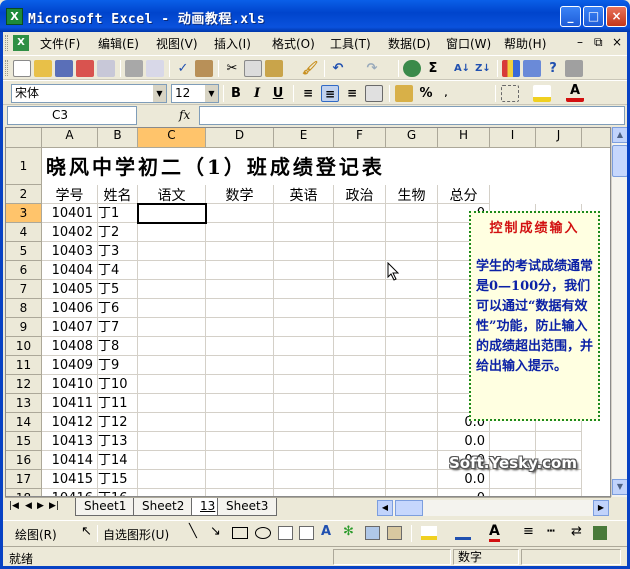 The image size is (630, 569). What do you see at coordinates (118, 232) in the screenshot?
I see `cell-name: 丁2` at bounding box center [118, 232].